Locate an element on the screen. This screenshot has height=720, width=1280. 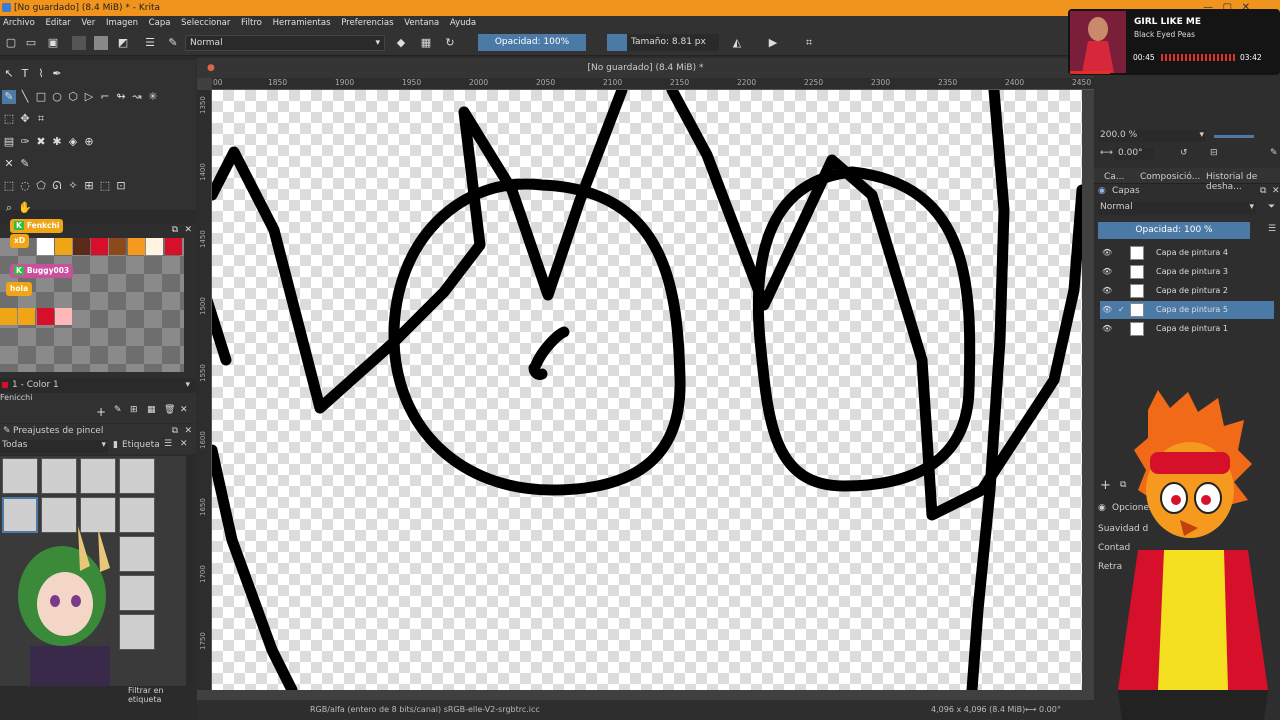
wrap-around-icon: ⌗ is located at coordinates (809, 43).